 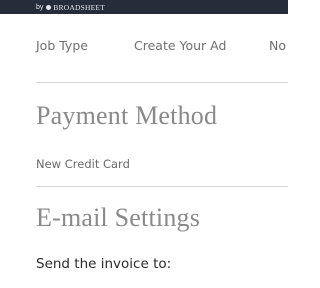 What do you see at coordinates (127, 115) in the screenshot?
I see `payment-method-title: Payment Method` at bounding box center [127, 115].